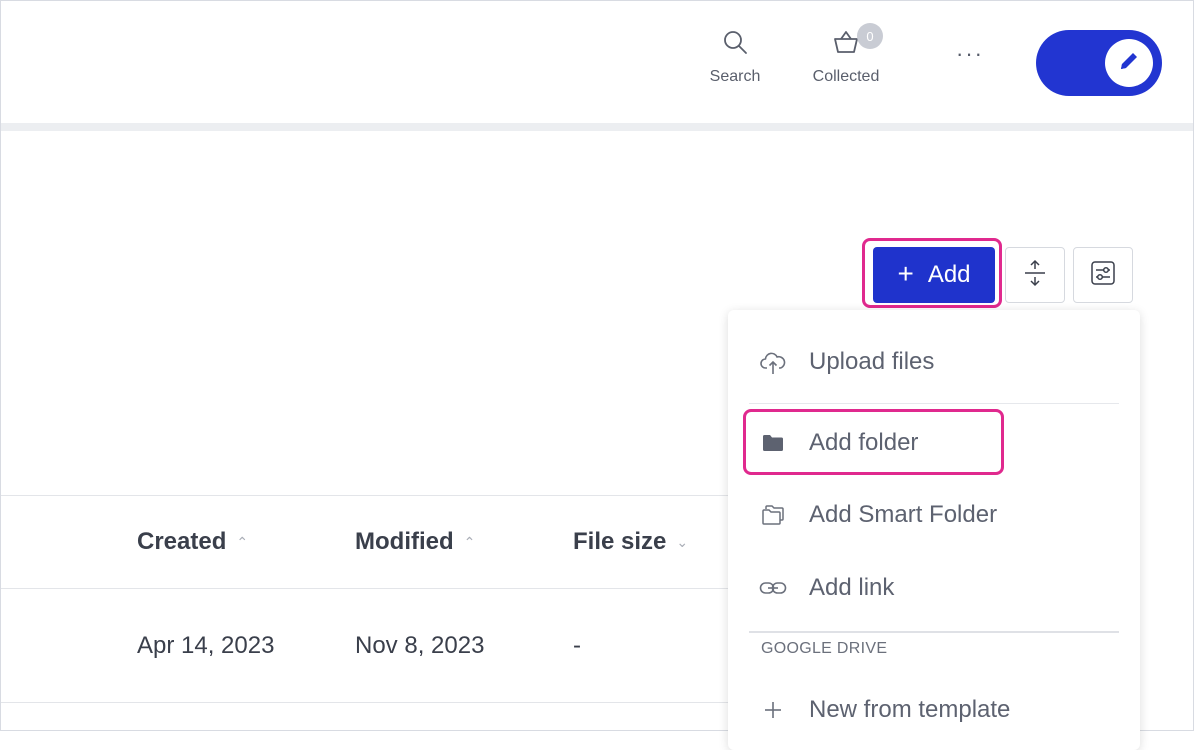 This screenshot has height=750, width=1194. What do you see at coordinates (905, 273) in the screenshot?
I see `plus-icon: +` at bounding box center [905, 273].